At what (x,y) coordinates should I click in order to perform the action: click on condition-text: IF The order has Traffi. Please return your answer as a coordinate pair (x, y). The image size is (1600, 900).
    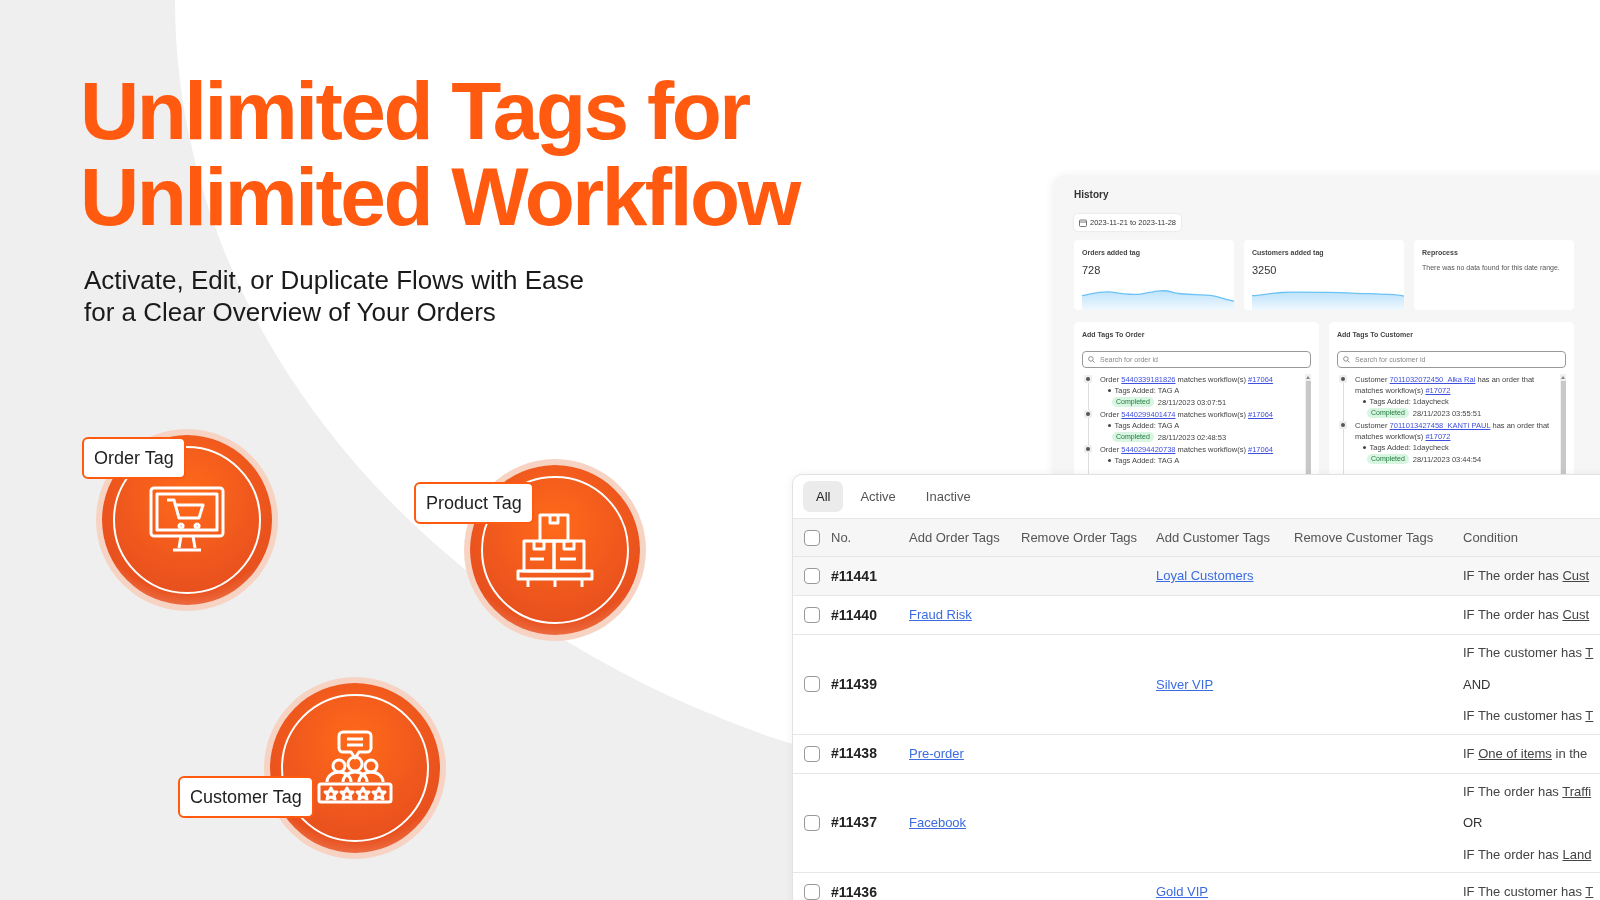
    Looking at the image, I should click on (1528, 791).